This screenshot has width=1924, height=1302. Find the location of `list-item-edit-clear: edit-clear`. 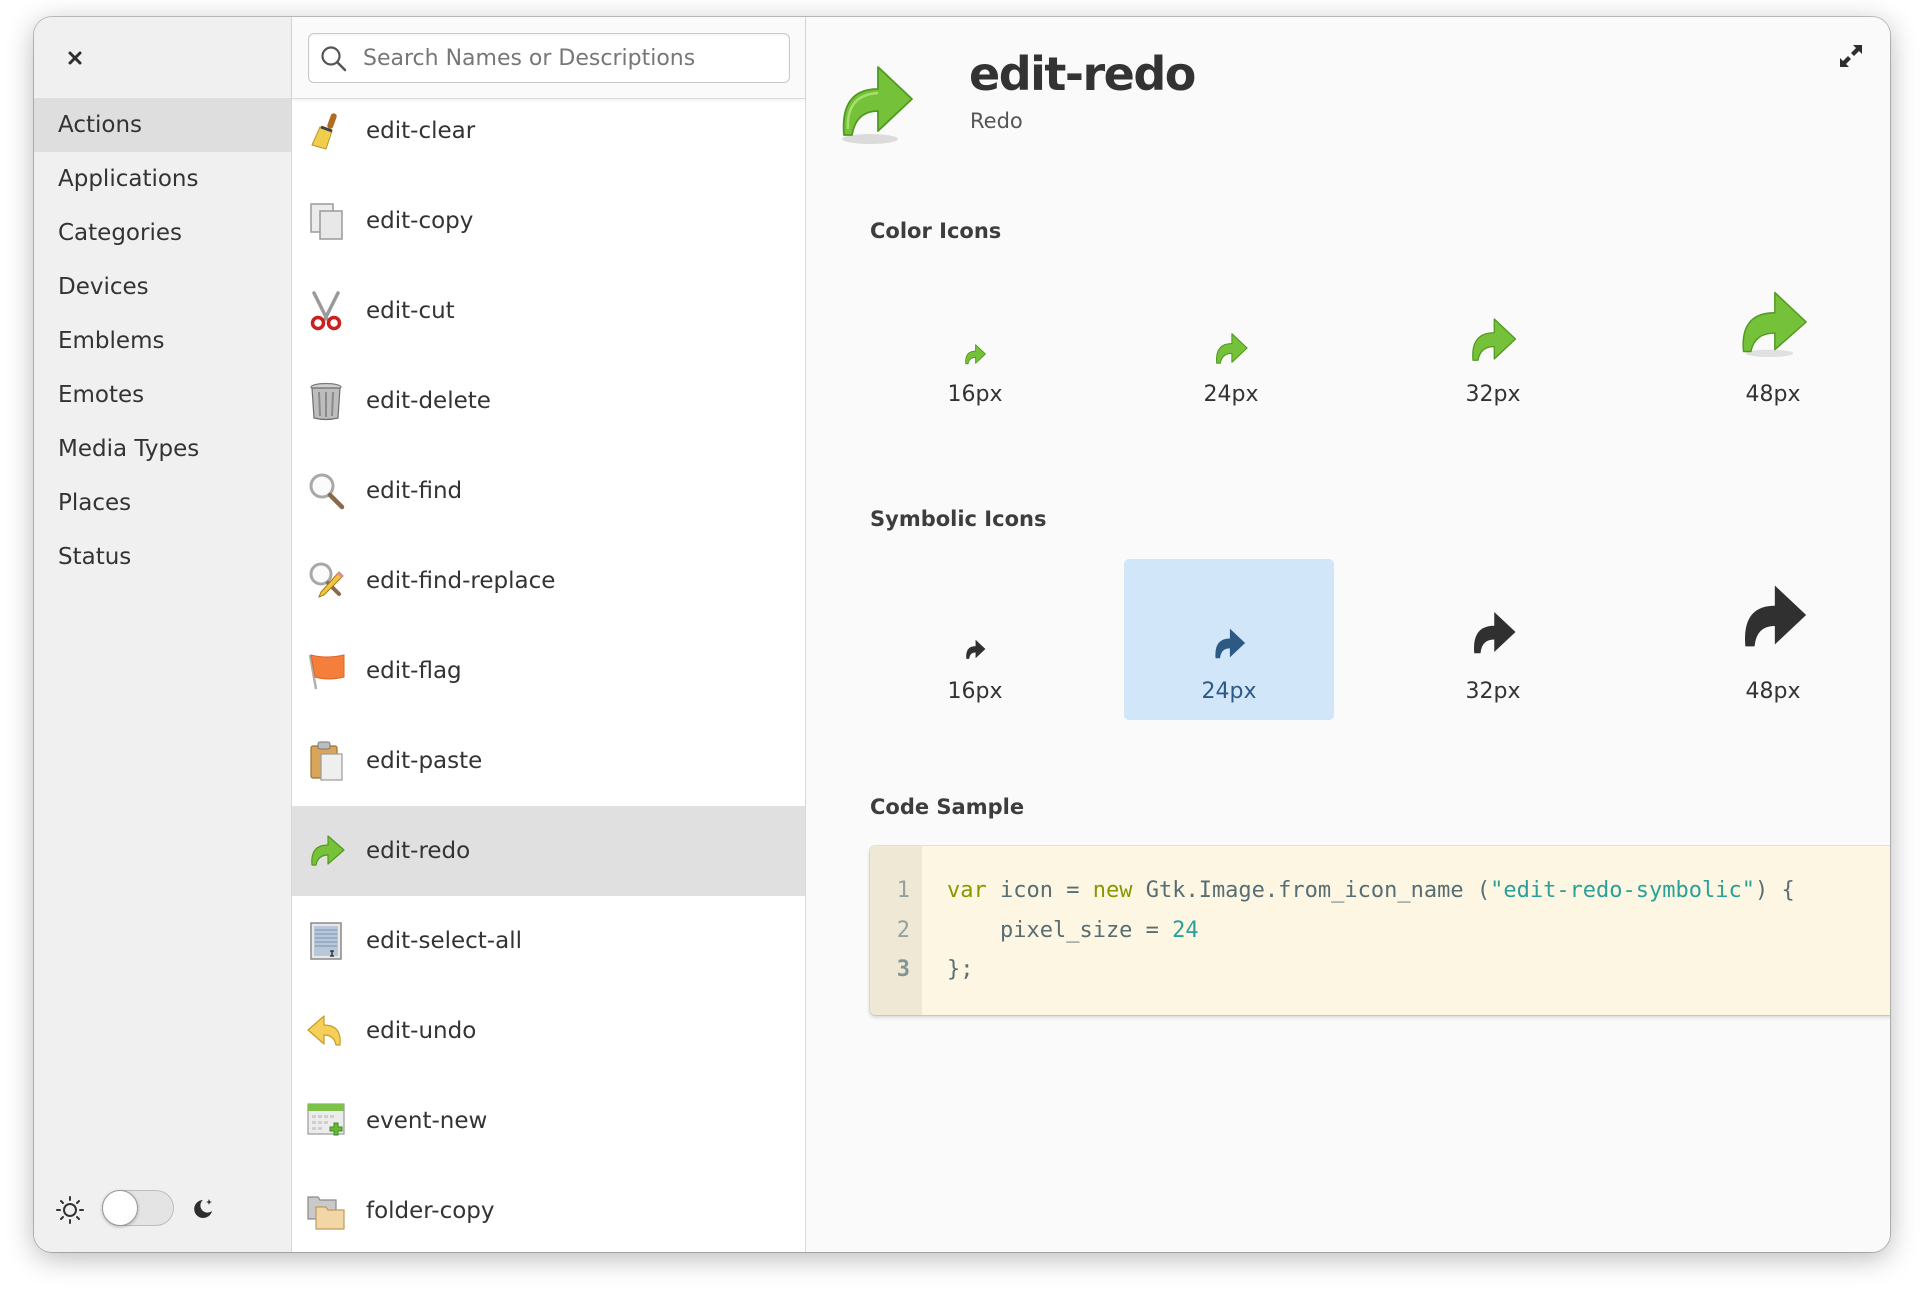

list-item-edit-clear: edit-clear is located at coordinates (548, 131).